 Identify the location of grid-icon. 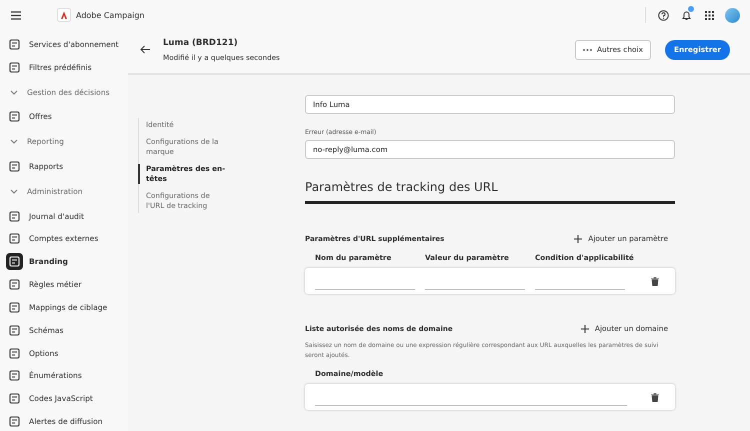
(709, 15).